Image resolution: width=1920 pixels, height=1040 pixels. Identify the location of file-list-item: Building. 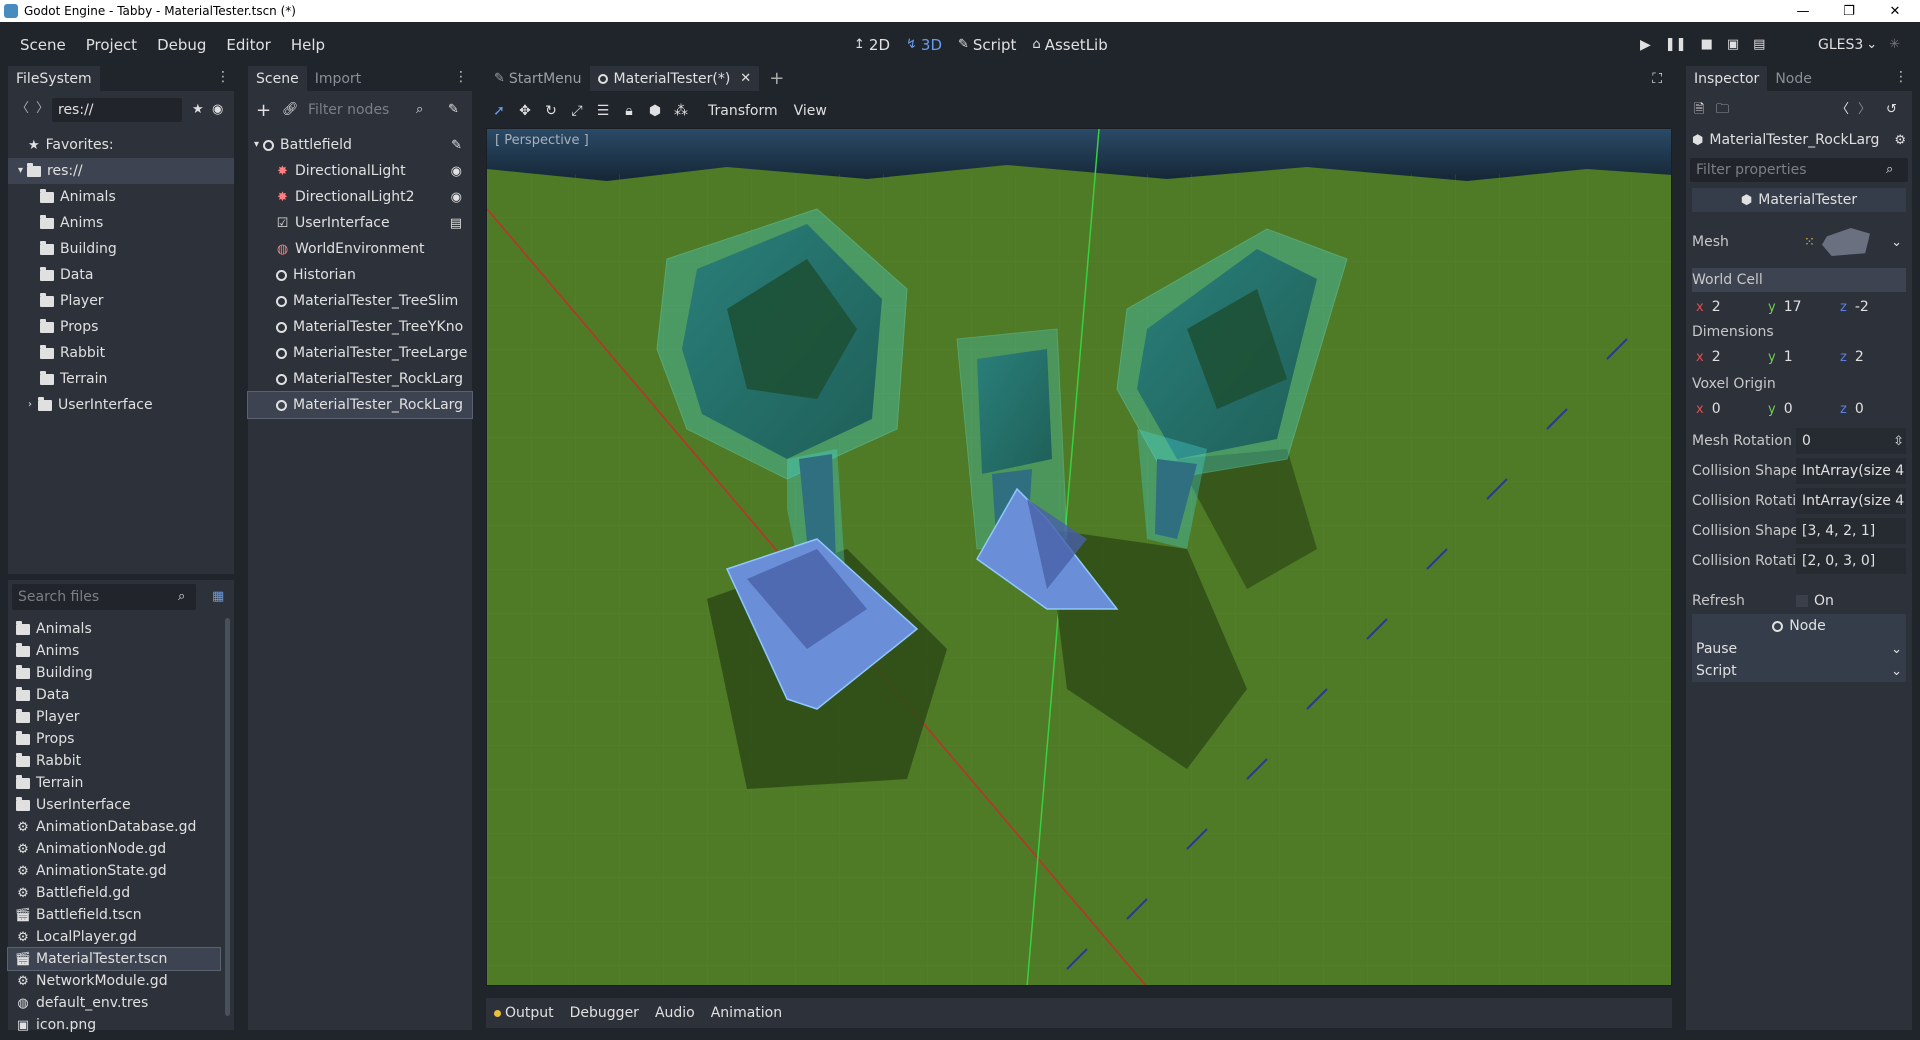
(114, 673).